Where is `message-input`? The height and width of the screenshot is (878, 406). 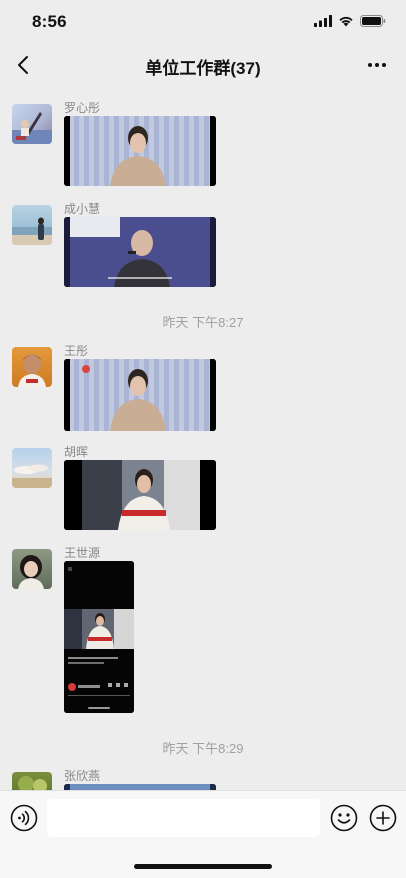 message-input is located at coordinates (183, 818).